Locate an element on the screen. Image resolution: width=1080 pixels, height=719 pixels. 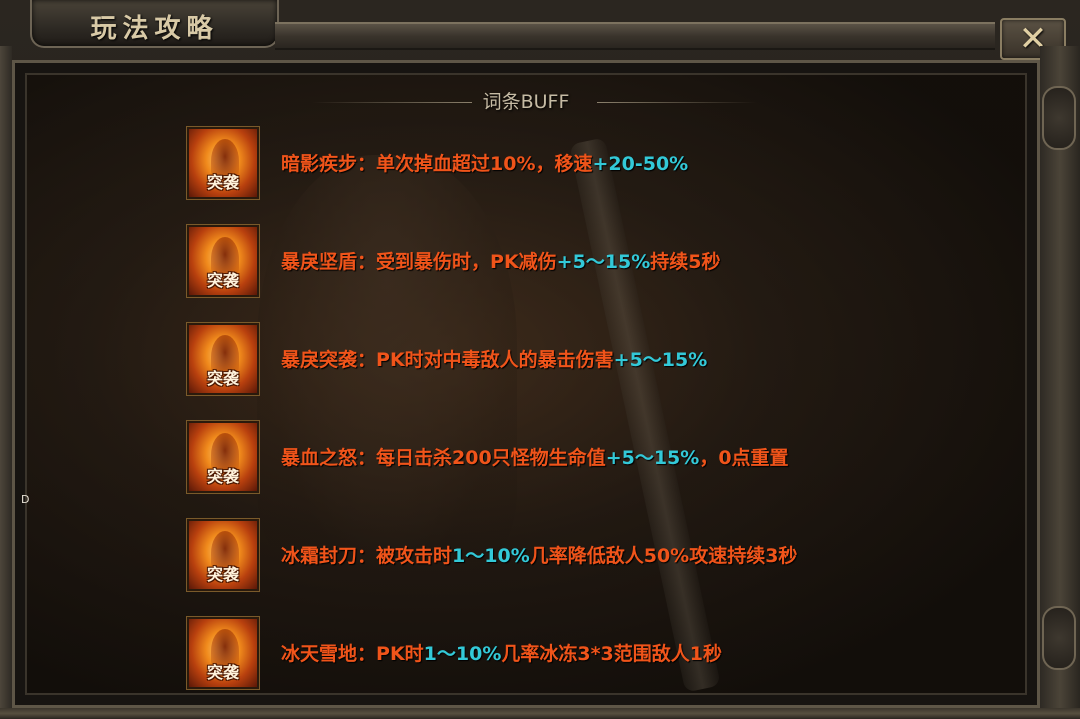
buff-row: 突袭 暗影疾步：单次掉血超过10%，移速+20-50% is located at coordinates (586, 164).